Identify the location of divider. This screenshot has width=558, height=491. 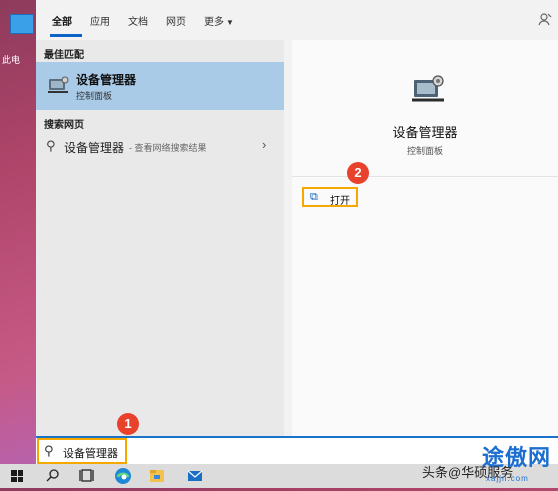
(425, 176).